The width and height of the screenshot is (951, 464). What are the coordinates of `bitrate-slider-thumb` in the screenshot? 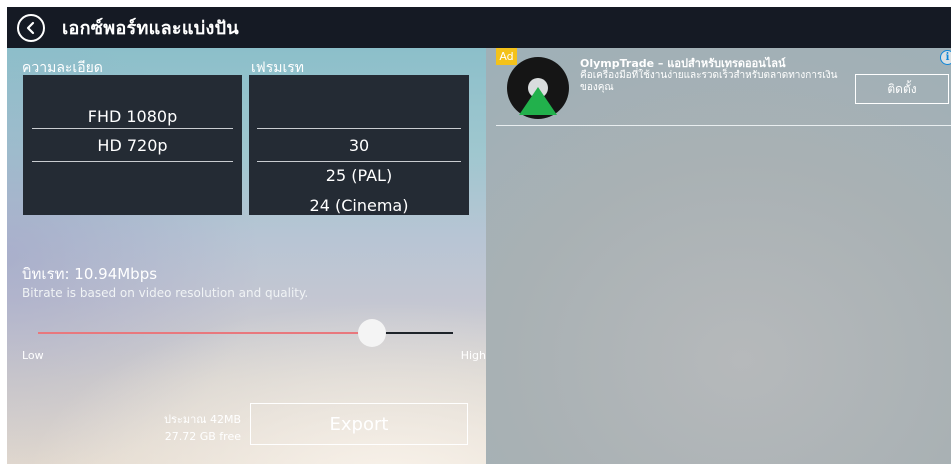 It's located at (372, 333).